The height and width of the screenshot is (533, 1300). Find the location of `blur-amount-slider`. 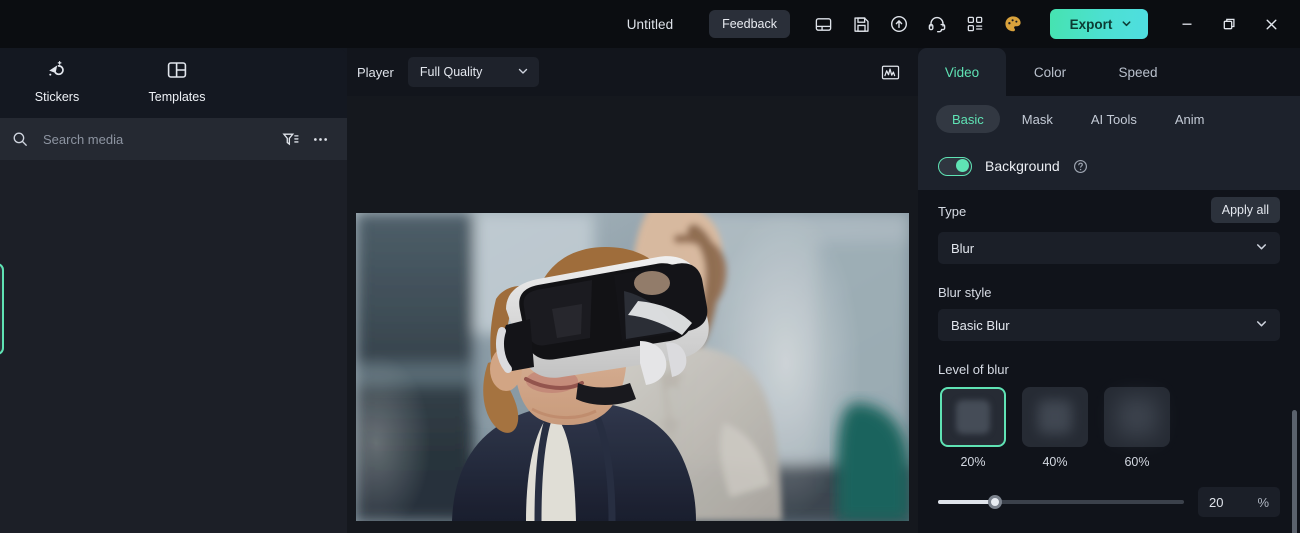

blur-amount-slider is located at coordinates (1061, 502).